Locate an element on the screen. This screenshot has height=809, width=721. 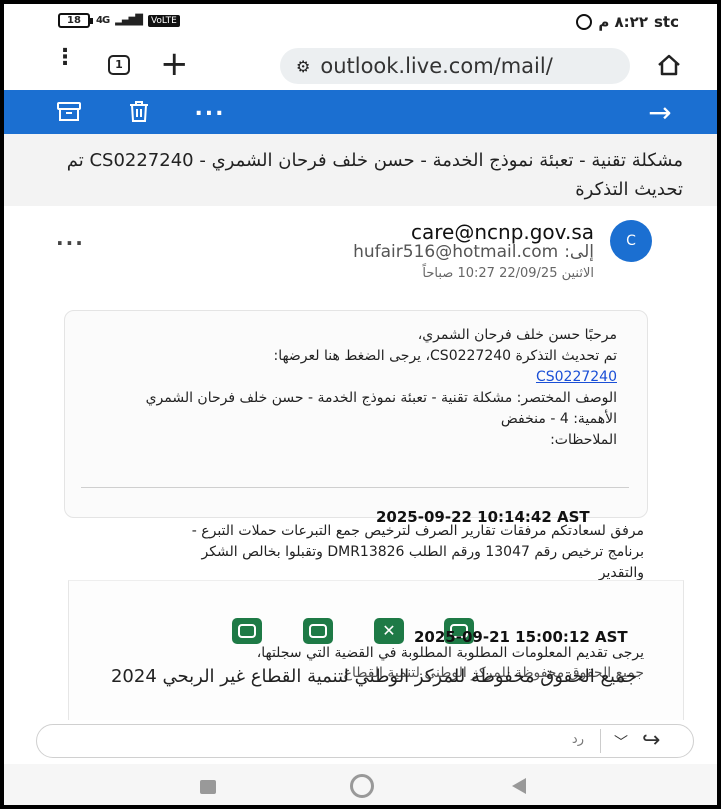
reply-box is located at coordinates (365, 741).